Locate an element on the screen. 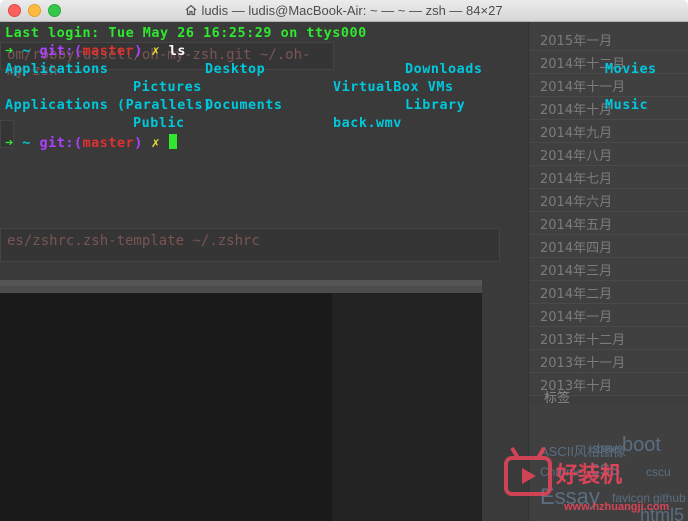 The width and height of the screenshot is (688, 521). ls-entry: Public is located at coordinates (159, 123).